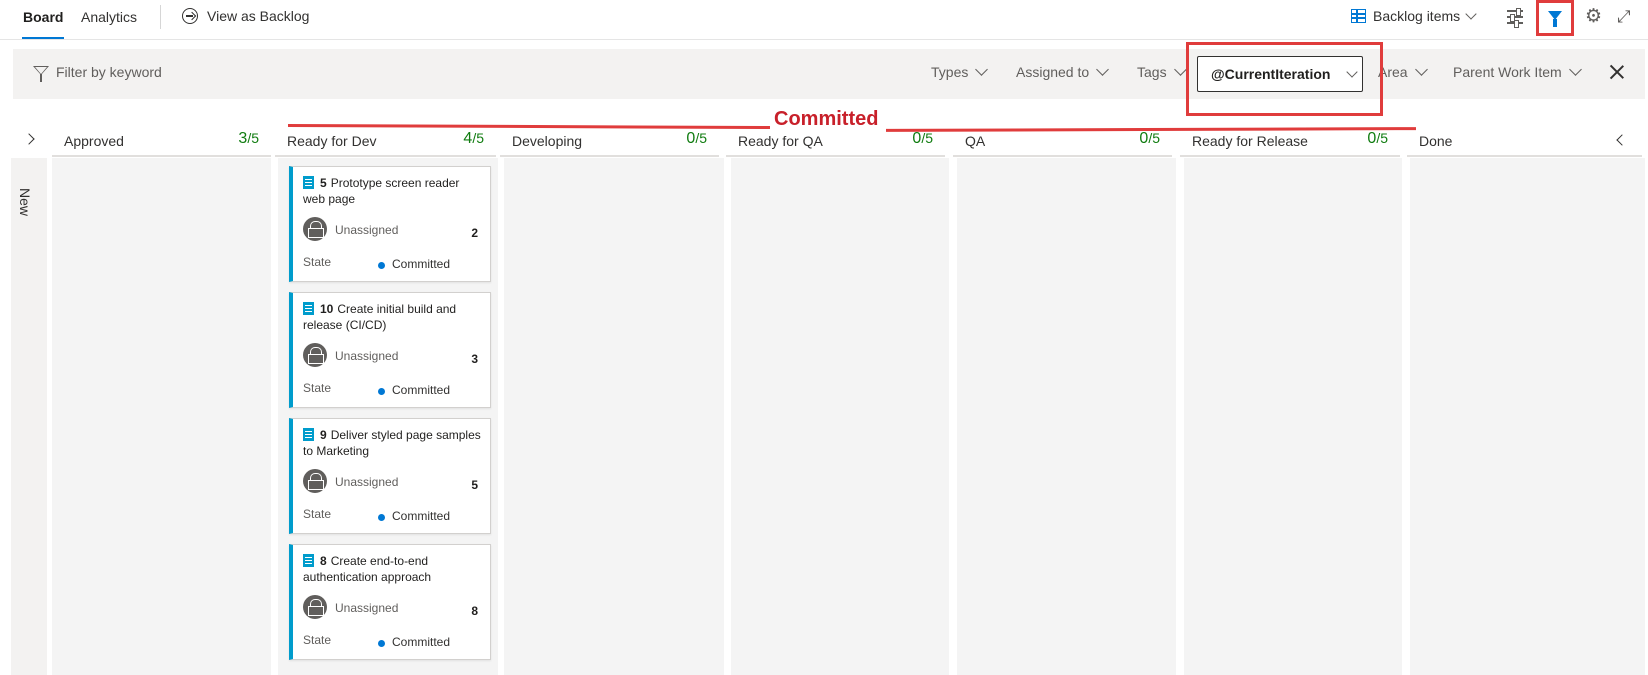 This screenshot has width=1648, height=675. What do you see at coordinates (1417, 16) in the screenshot?
I see `backlog-level-label: Backlog items` at bounding box center [1417, 16].